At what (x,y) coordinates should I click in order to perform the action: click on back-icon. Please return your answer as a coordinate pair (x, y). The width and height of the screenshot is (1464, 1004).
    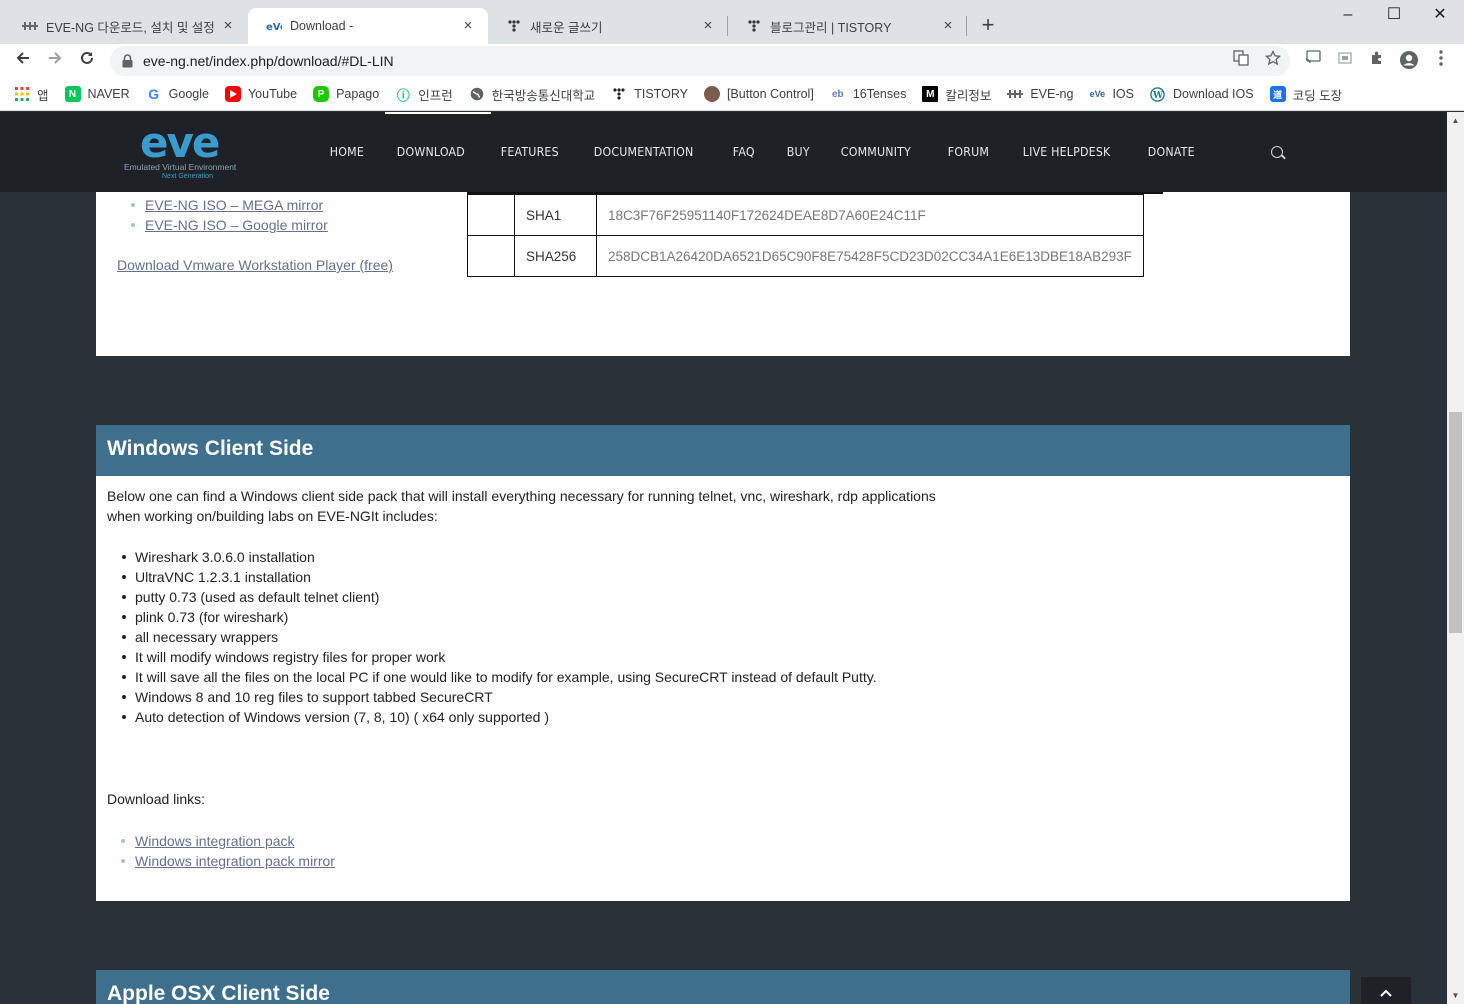
    Looking at the image, I should click on (23, 61).